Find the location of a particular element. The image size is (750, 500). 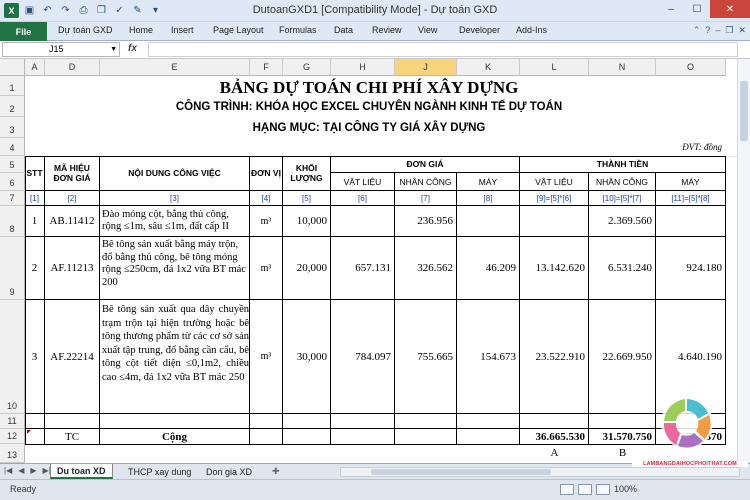

item-material-price: 657.131 is located at coordinates (363, 268).